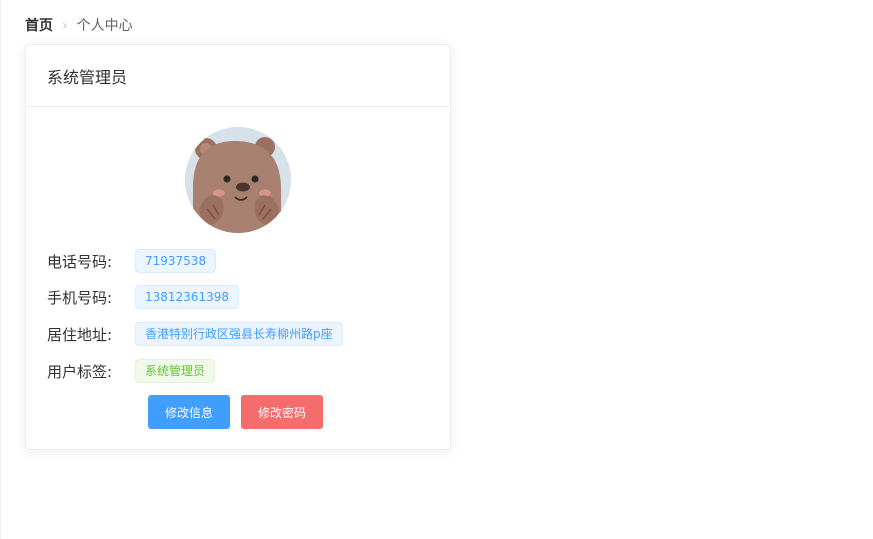 This screenshot has height=539, width=873. I want to click on mobile-row: 手机号码: 13812361398, so click(143, 297).